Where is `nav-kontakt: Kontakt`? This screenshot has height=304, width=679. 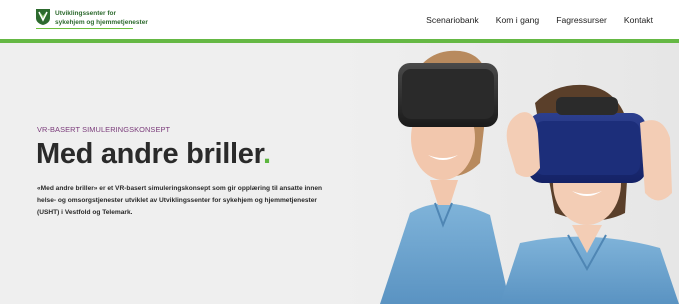
nav-kontakt: Kontakt is located at coordinates (638, 20).